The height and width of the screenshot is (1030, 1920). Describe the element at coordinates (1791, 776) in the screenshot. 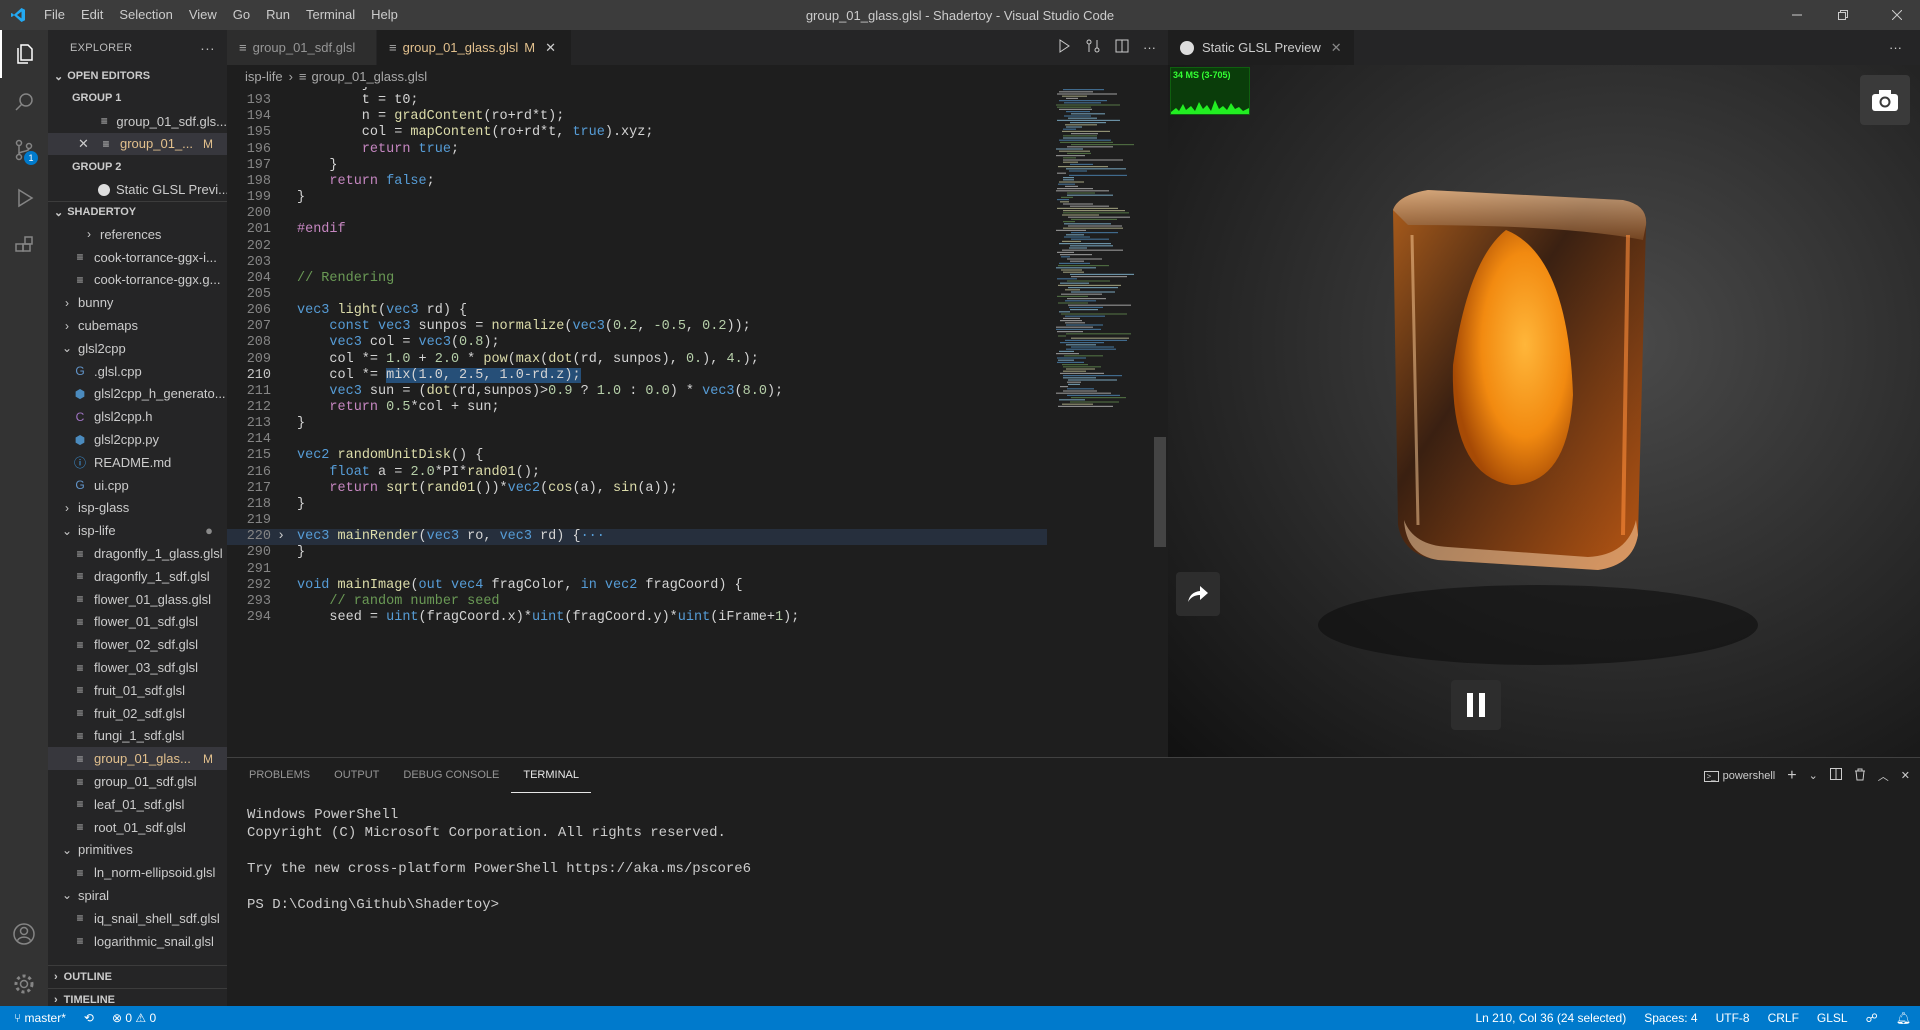

I see `new-terminal-icon: +` at that location.